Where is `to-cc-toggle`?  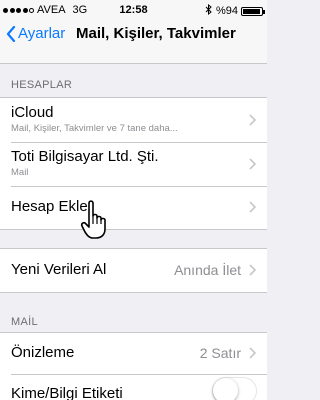 to-cc-toggle is located at coordinates (234, 388).